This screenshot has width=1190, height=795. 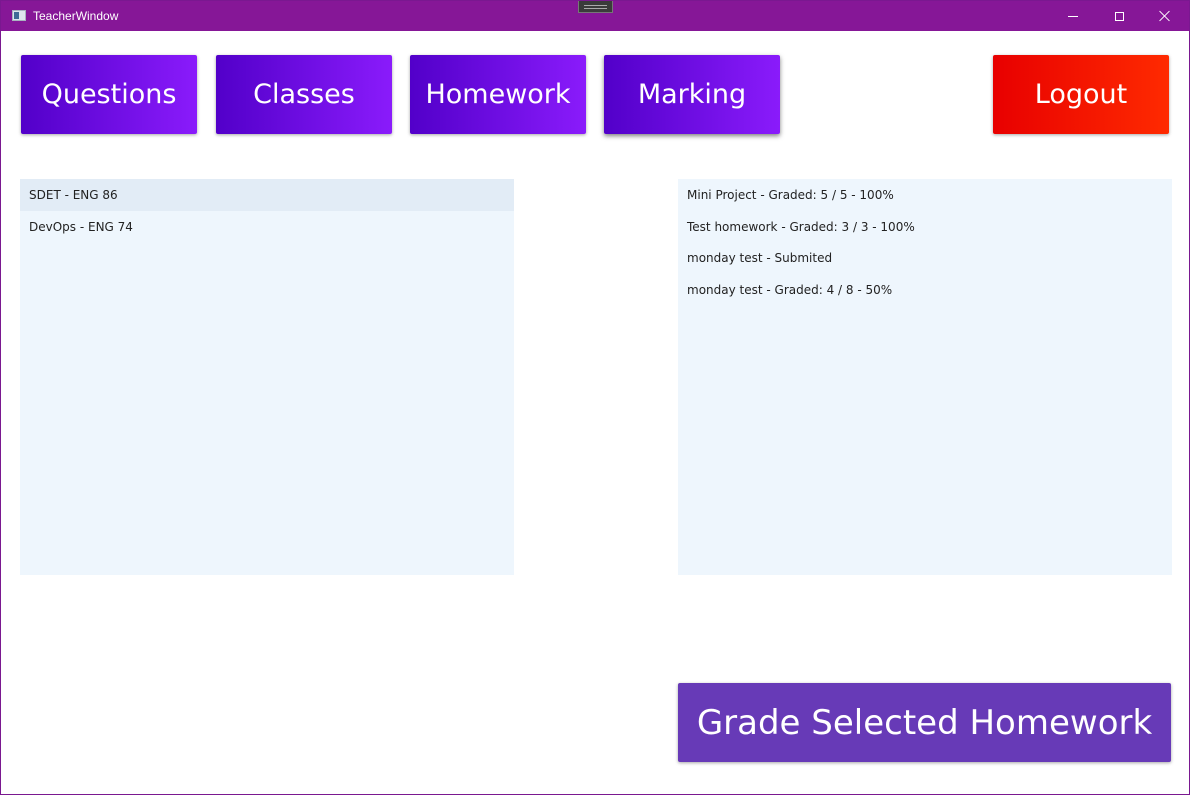 I want to click on homework-list-item: Test homework - Graded: 3 / 3 - 100%, so click(x=925, y=227).